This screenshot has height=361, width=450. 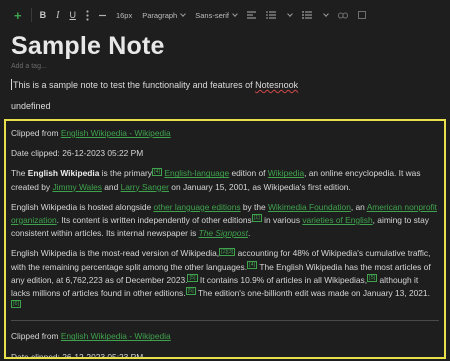 I want to click on link-other-language-editions: other language editions, so click(x=196, y=207).